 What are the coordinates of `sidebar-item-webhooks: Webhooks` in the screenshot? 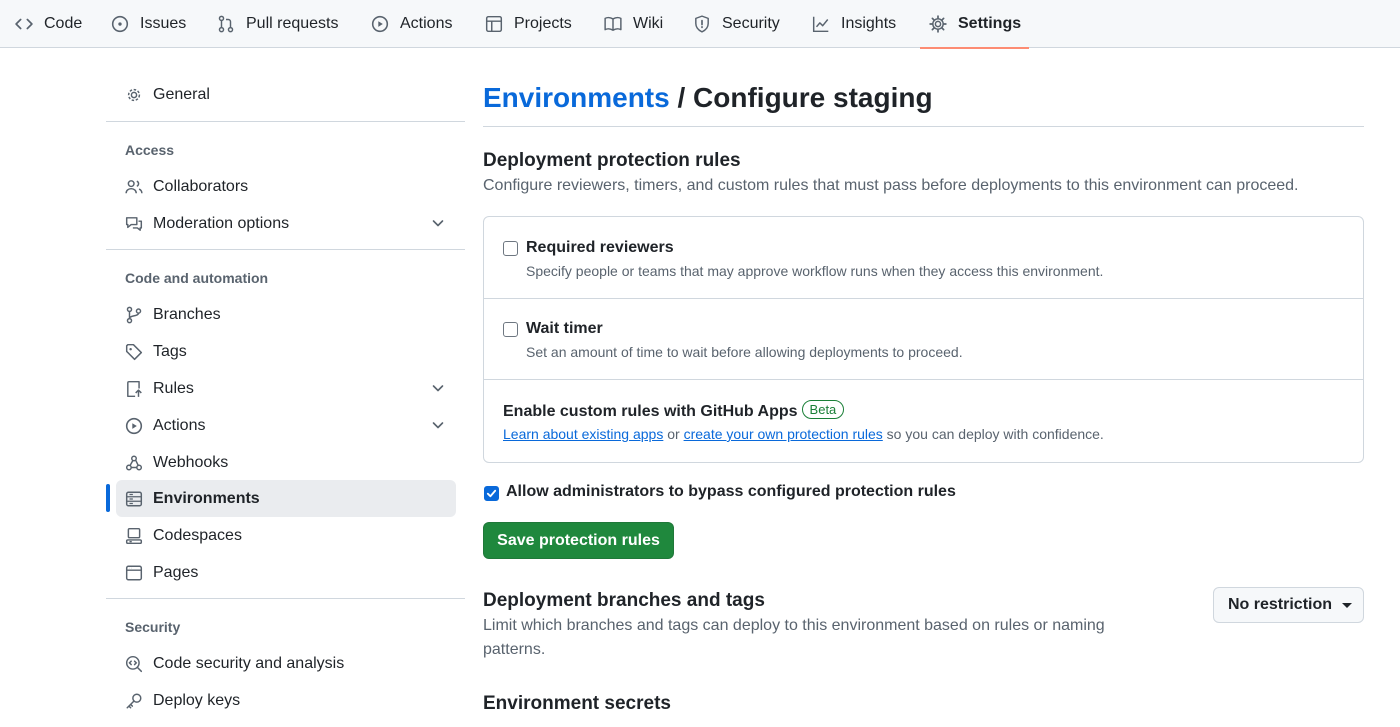 It's located at (286, 462).